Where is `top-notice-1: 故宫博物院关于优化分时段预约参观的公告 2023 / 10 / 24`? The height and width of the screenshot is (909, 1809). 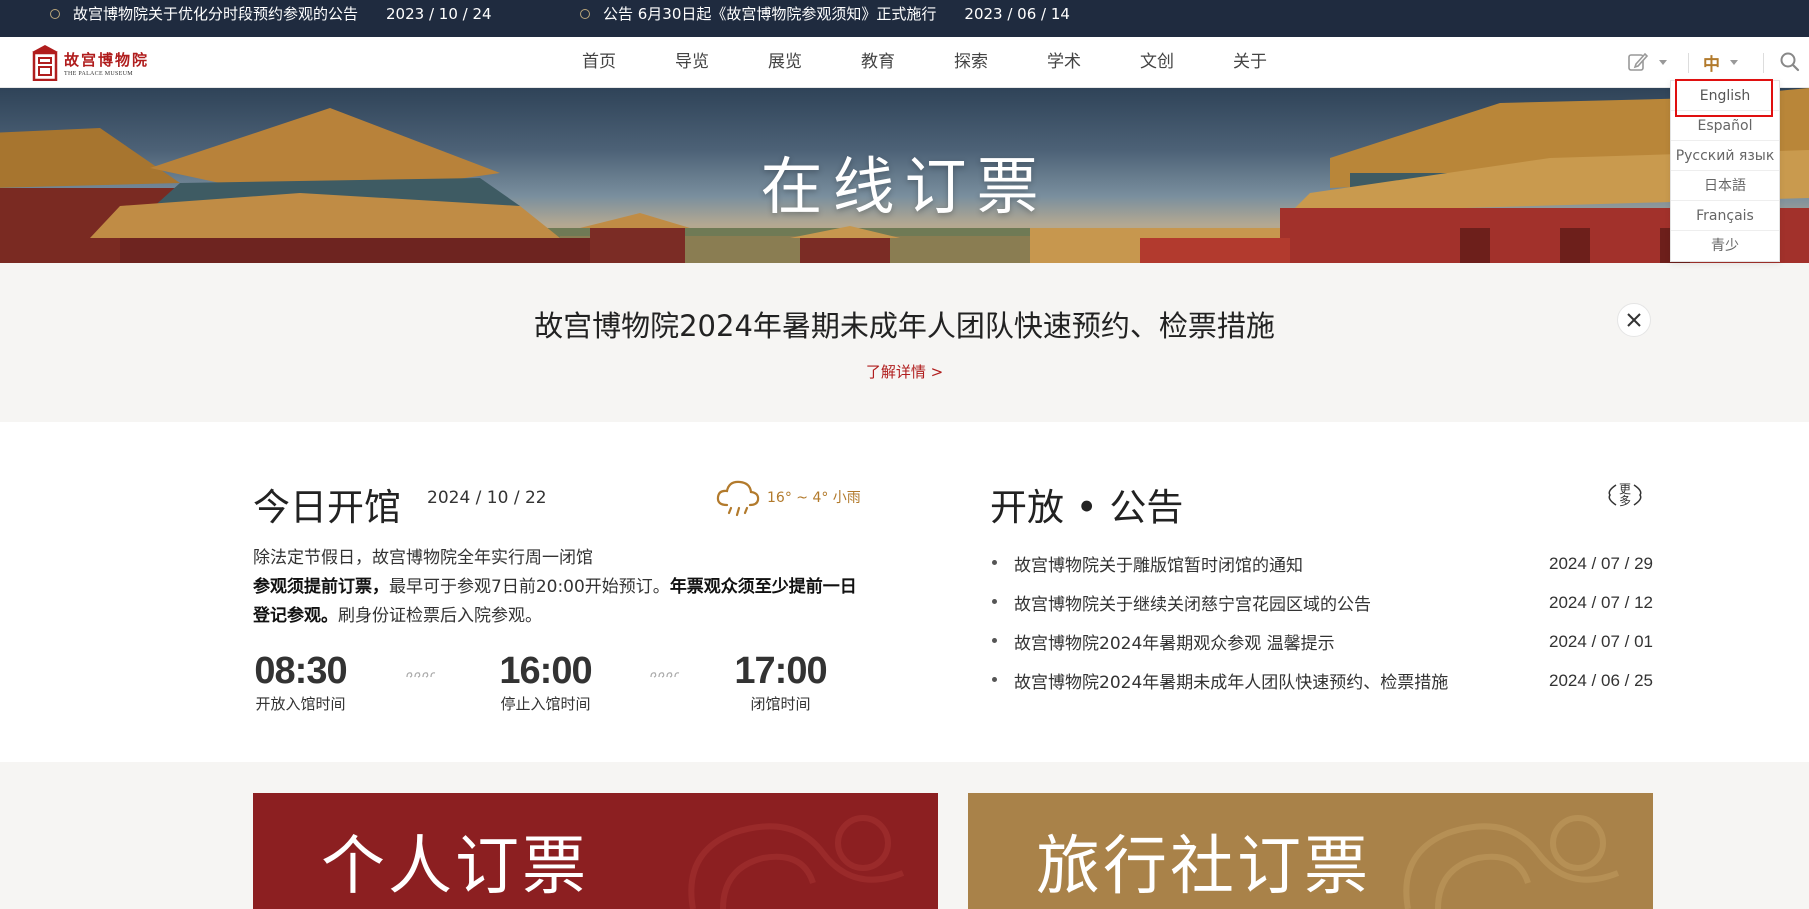 top-notice-1: 故宫博物院关于优化分时段预约参观的公告 2023 / 10 / 24 is located at coordinates (271, 13).